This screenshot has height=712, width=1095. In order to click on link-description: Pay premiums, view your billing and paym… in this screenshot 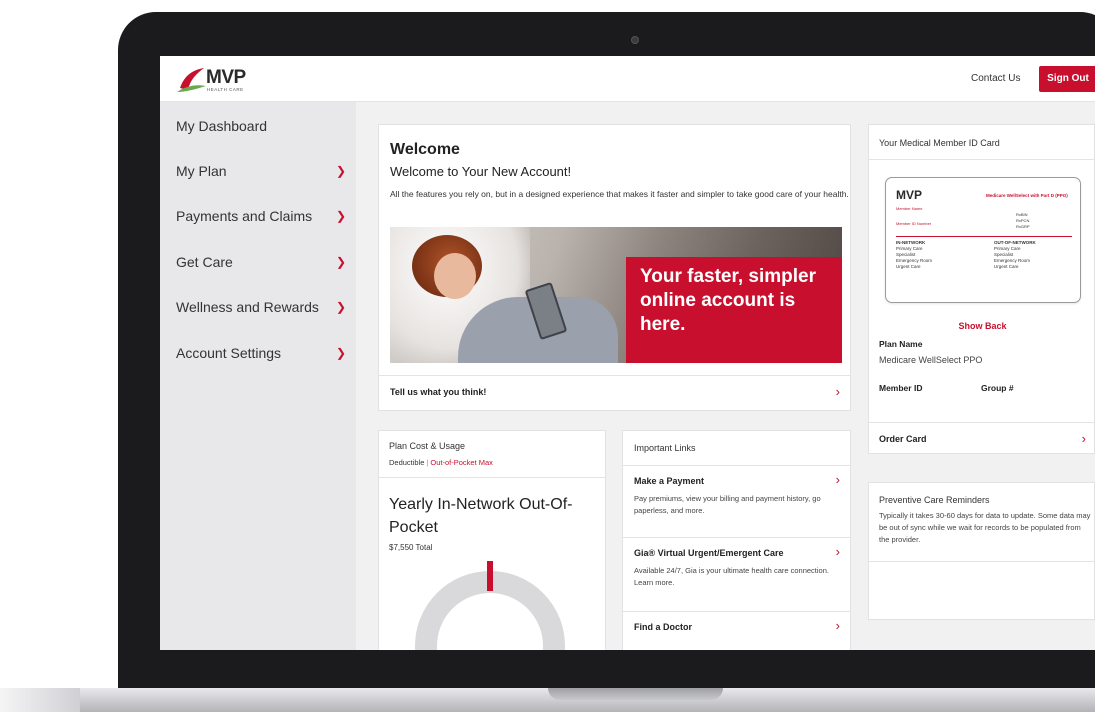, I will do `click(727, 504)`.